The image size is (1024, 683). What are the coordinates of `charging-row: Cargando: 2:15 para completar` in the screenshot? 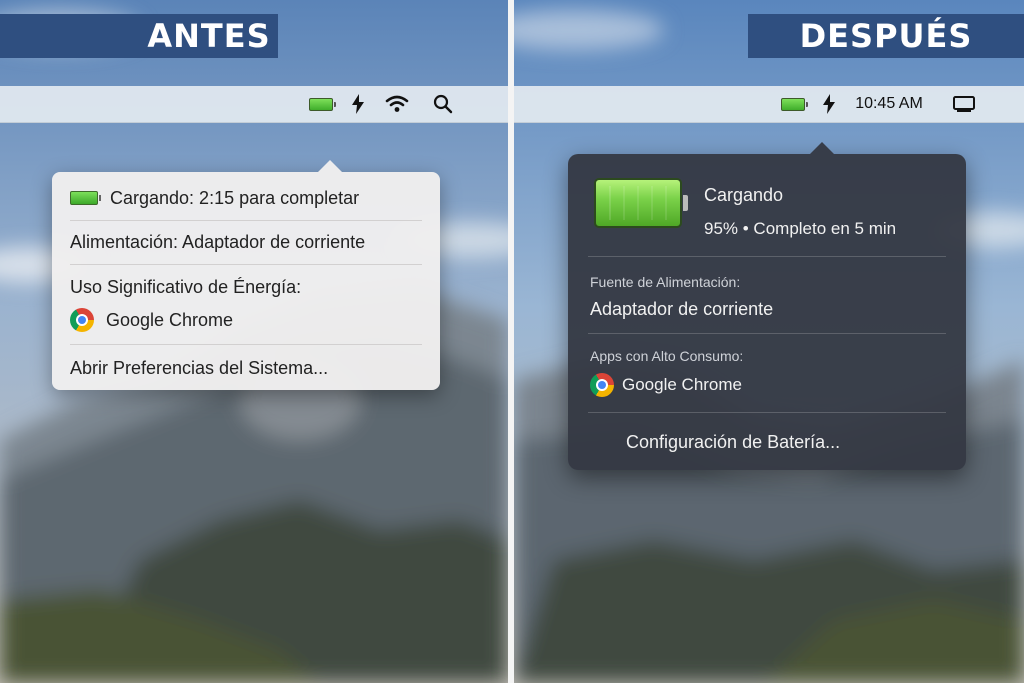 It's located at (246, 198).